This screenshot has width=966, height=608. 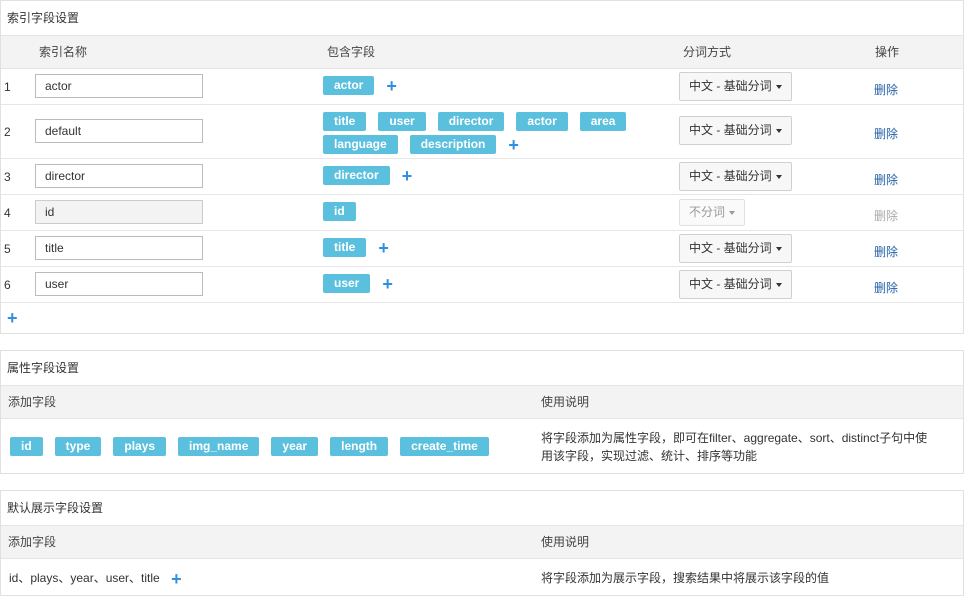 What do you see at coordinates (493, 283) in the screenshot?
I see `field-tags: user +` at bounding box center [493, 283].